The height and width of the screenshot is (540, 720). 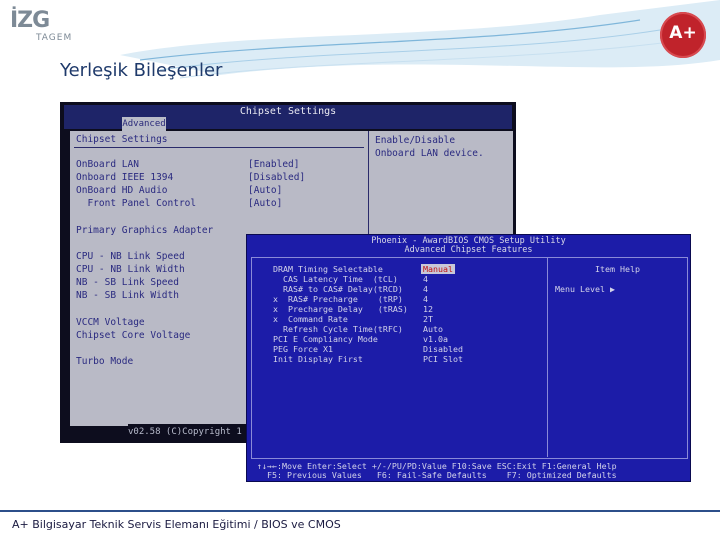 I want to click on logo-main: İZG, so click(x=30, y=20).